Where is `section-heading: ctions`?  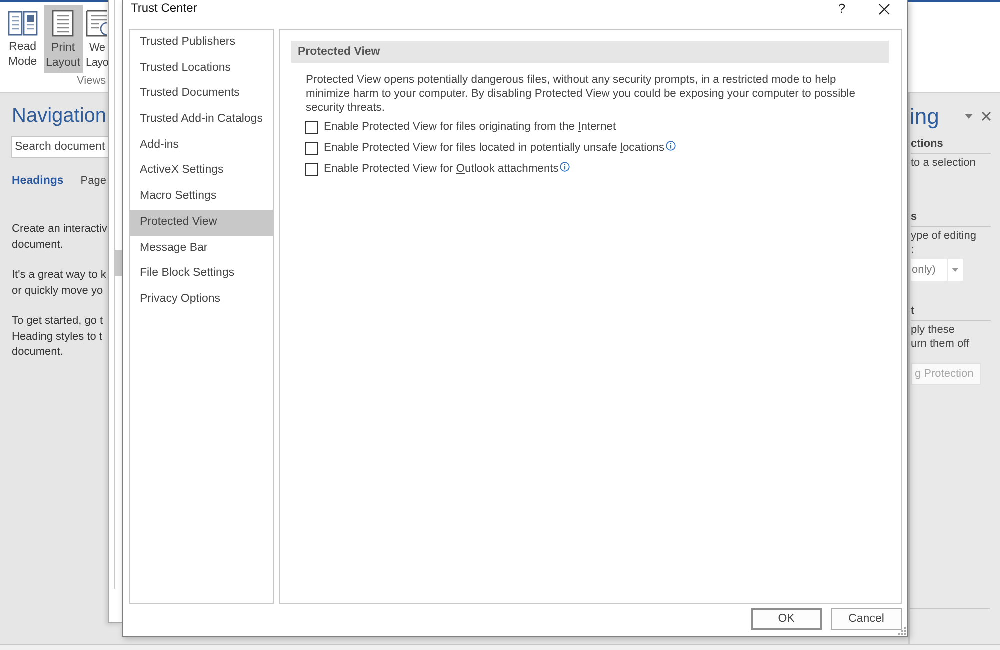 section-heading: ctions is located at coordinates (927, 144).